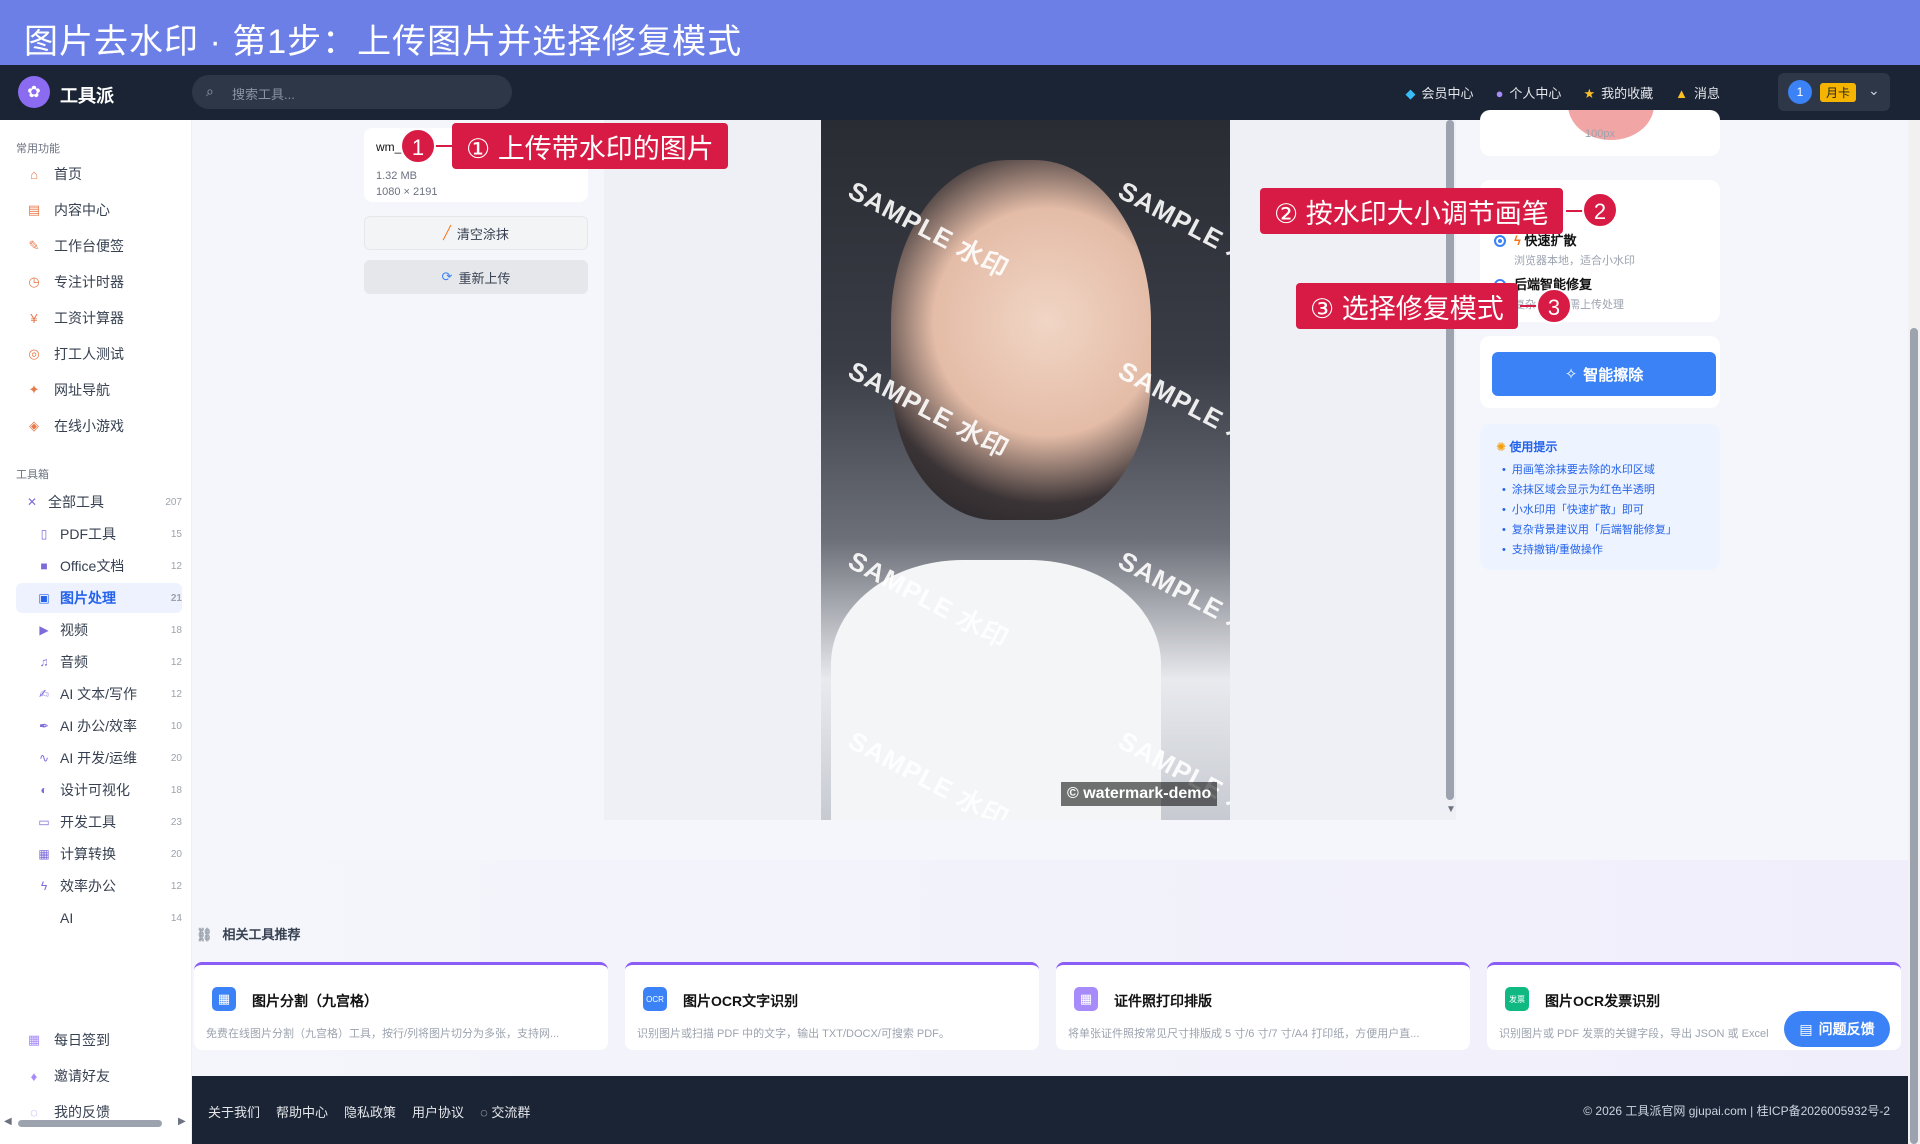 Image resolution: width=1920 pixels, height=1144 pixels. I want to click on search-icon: ⌕, so click(210, 91).